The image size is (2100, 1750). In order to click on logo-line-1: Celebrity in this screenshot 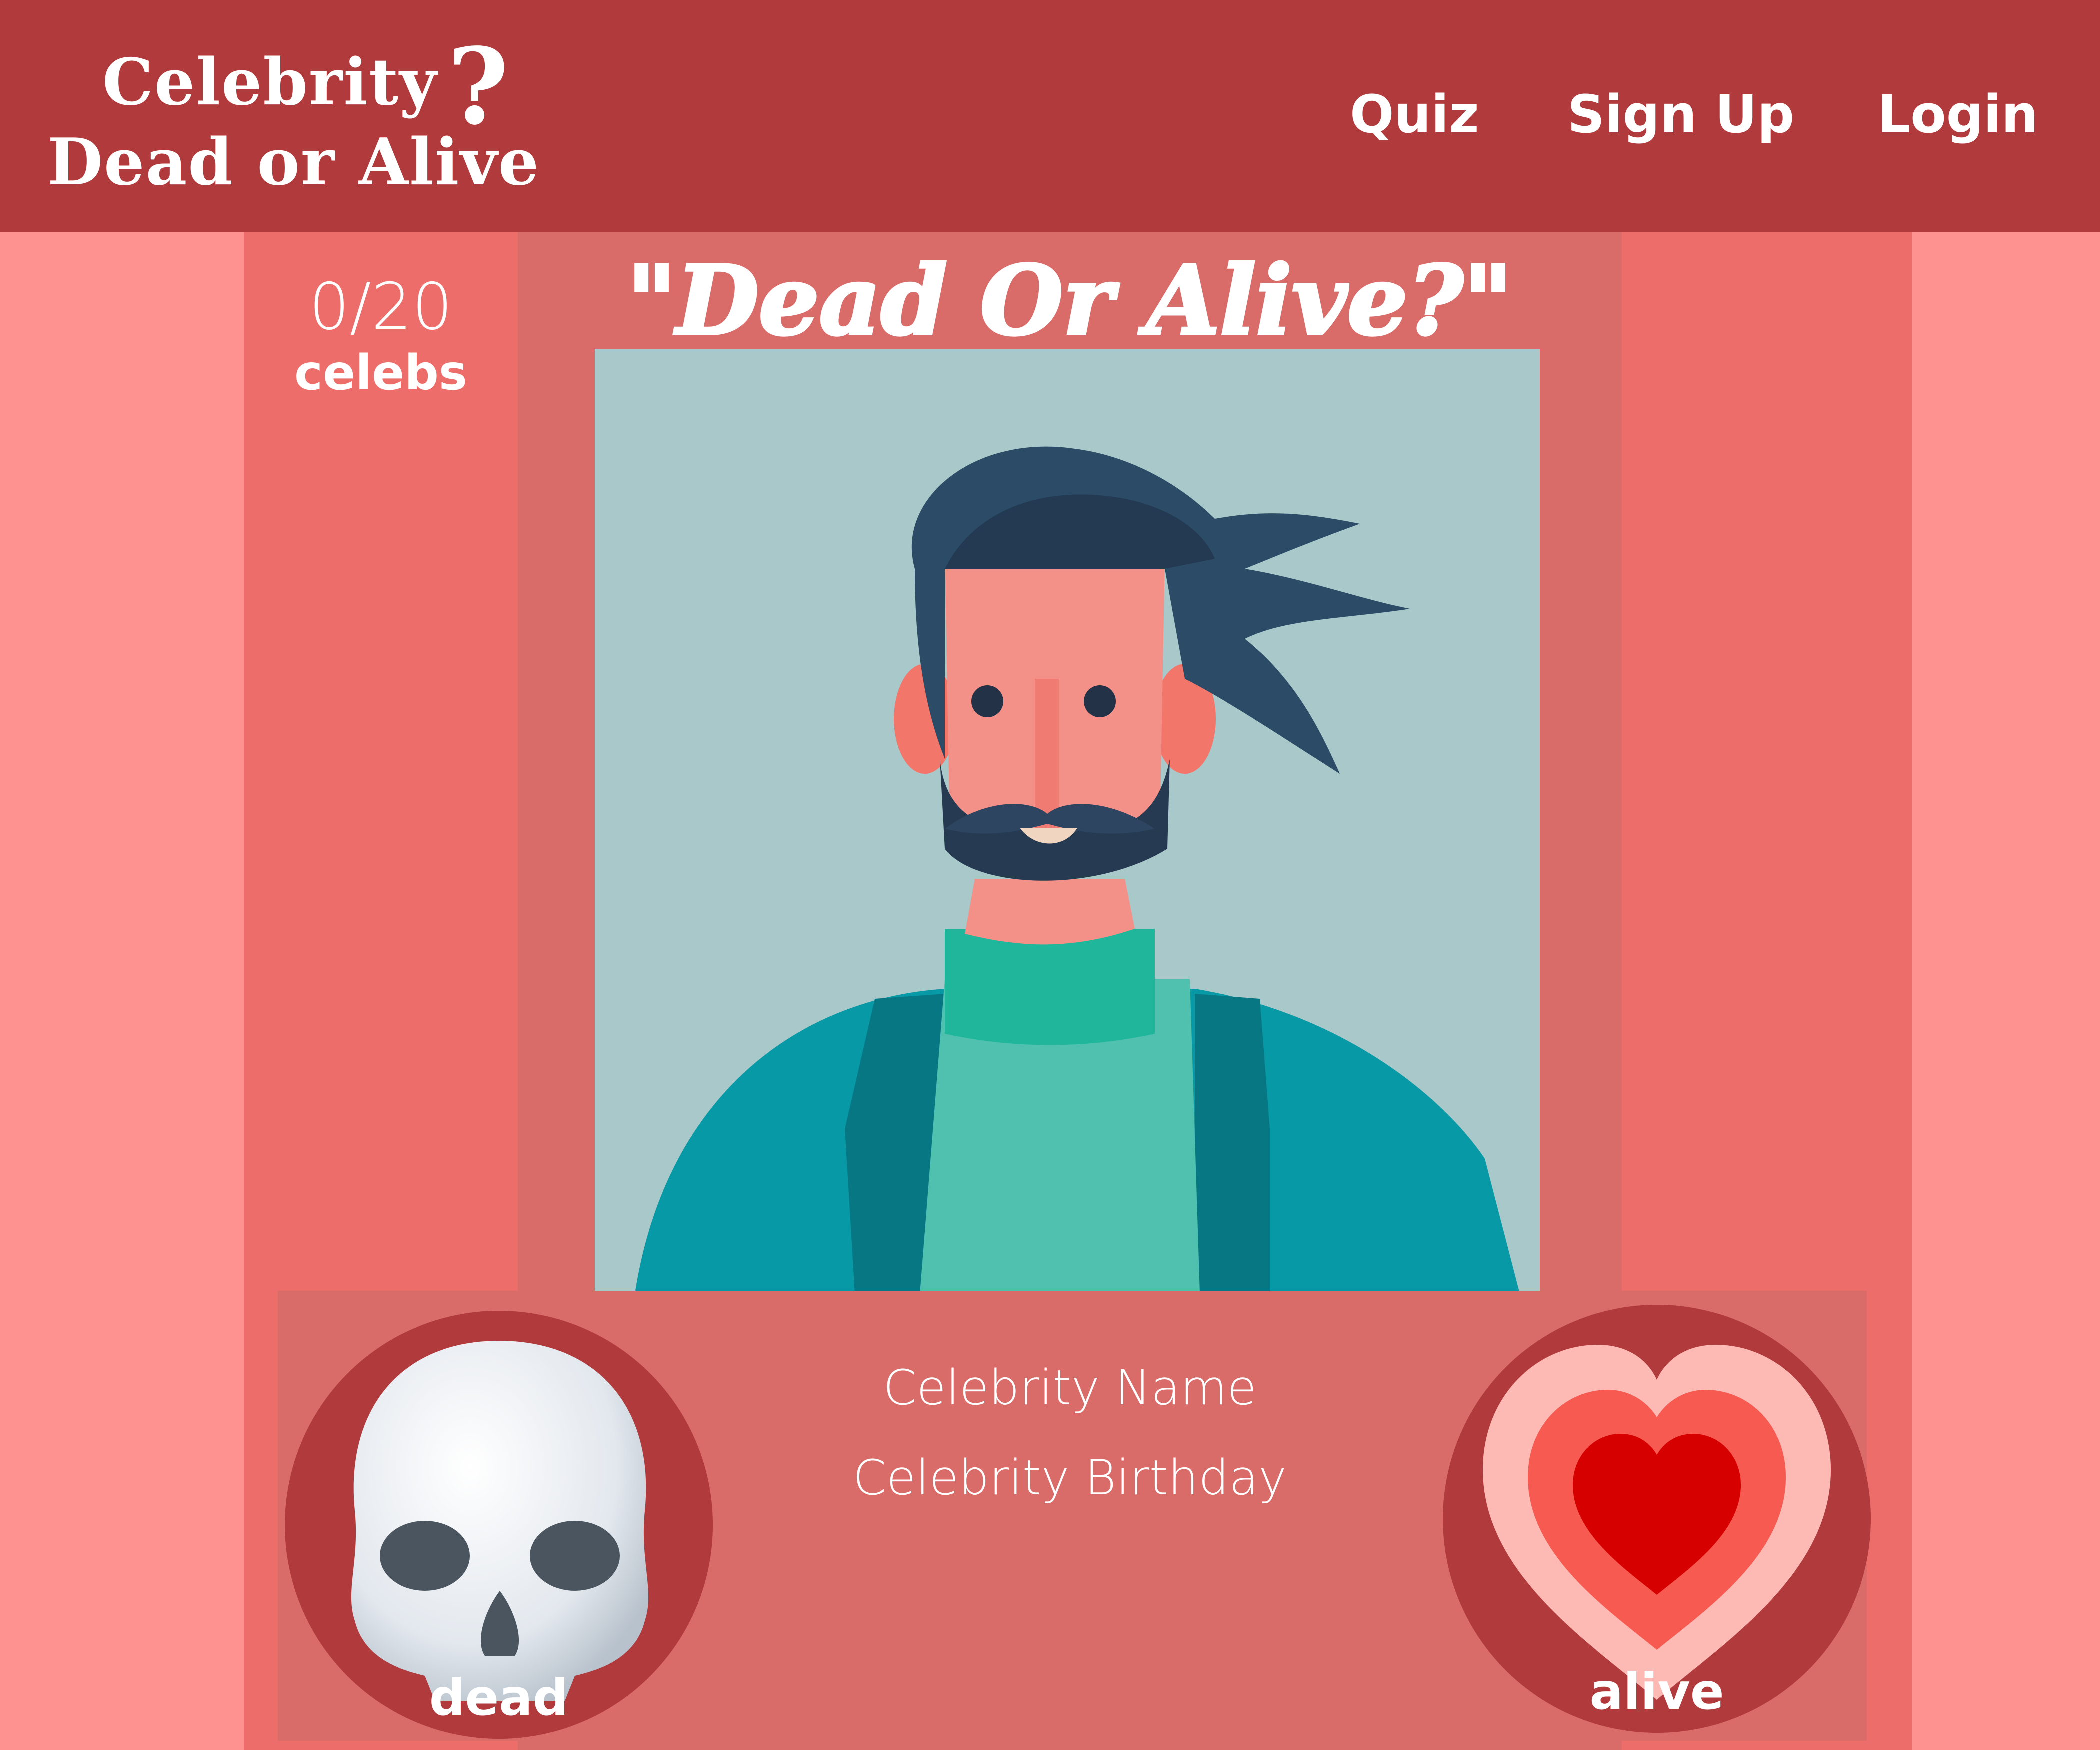, I will do `click(270, 82)`.